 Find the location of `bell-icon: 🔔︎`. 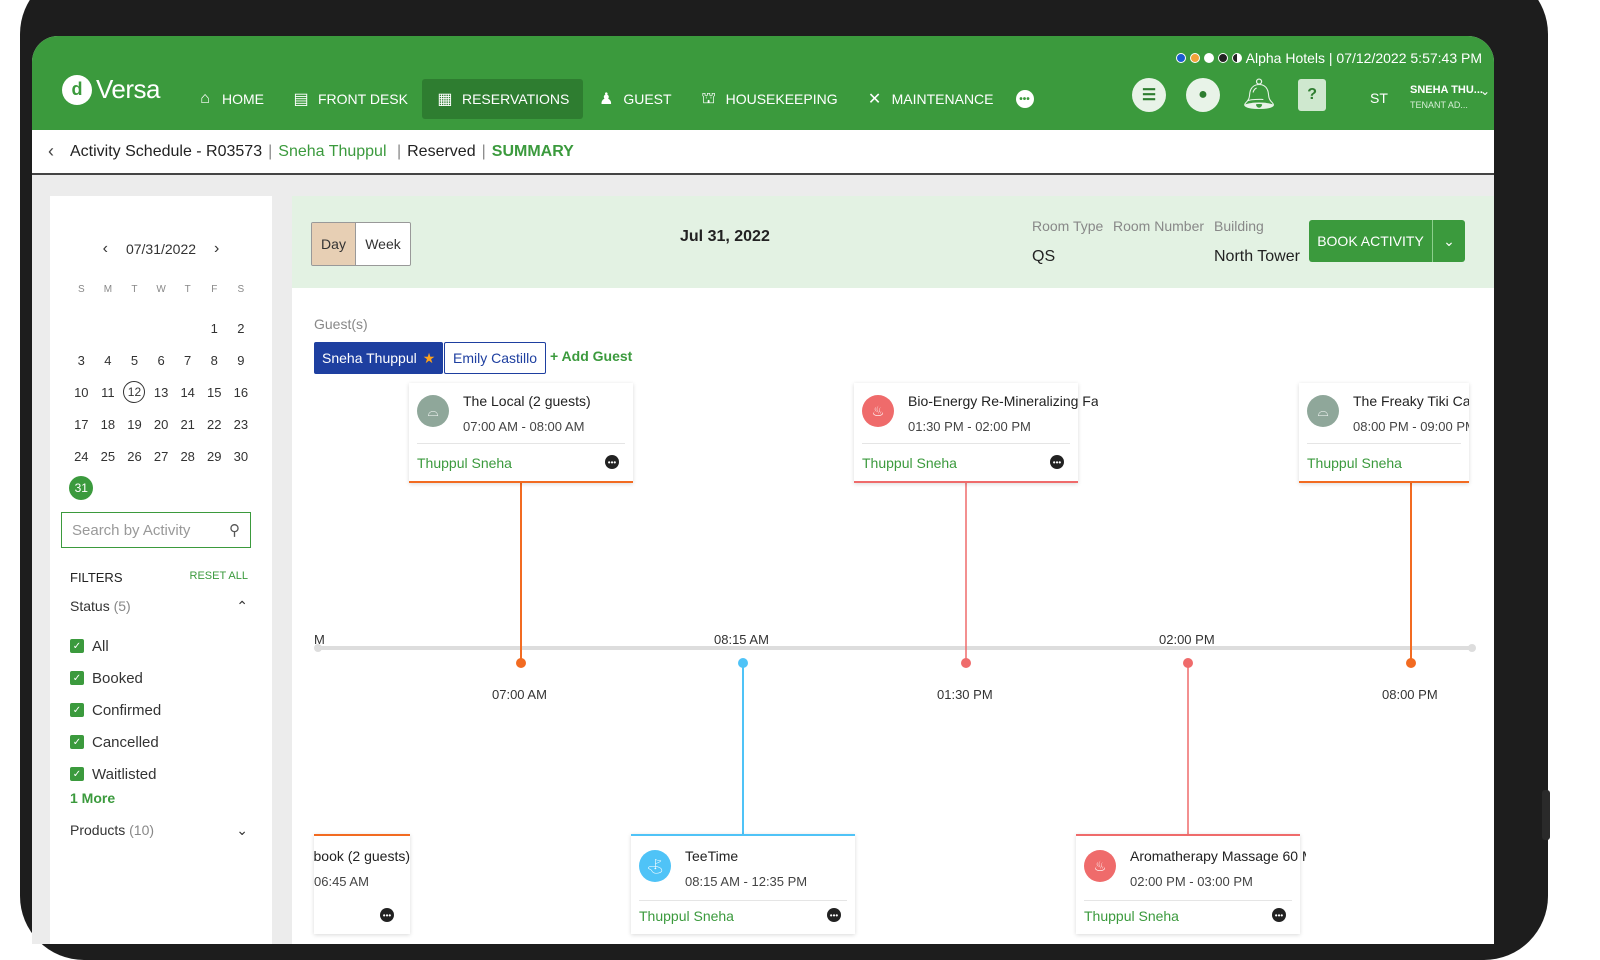

bell-icon: 🔔︎ is located at coordinates (1259, 95).